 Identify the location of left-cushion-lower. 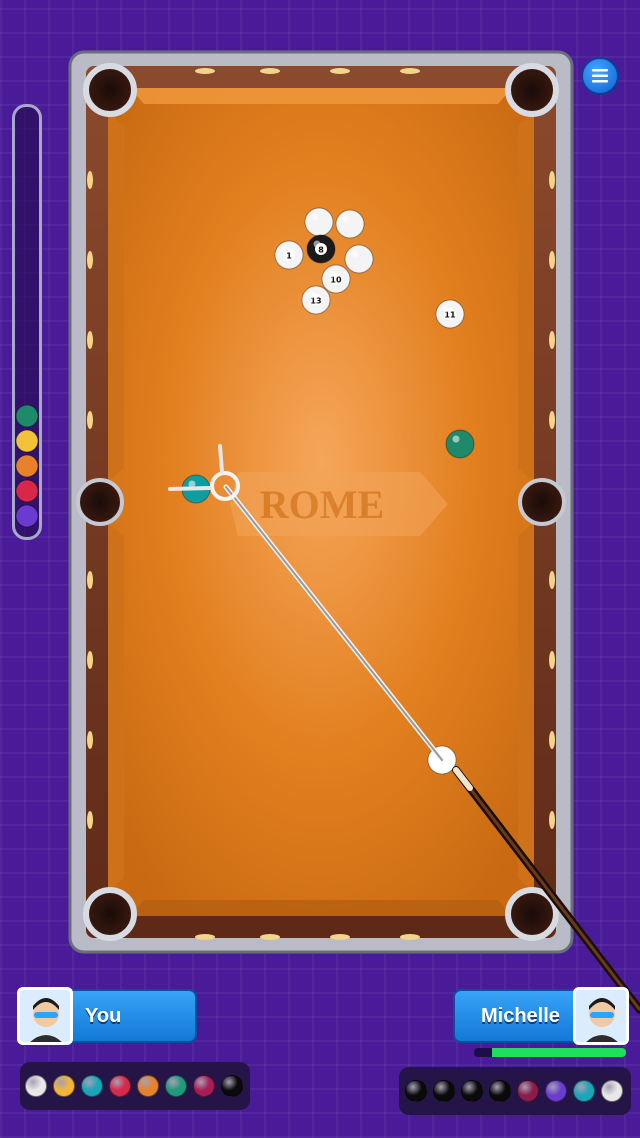
(116, 707).